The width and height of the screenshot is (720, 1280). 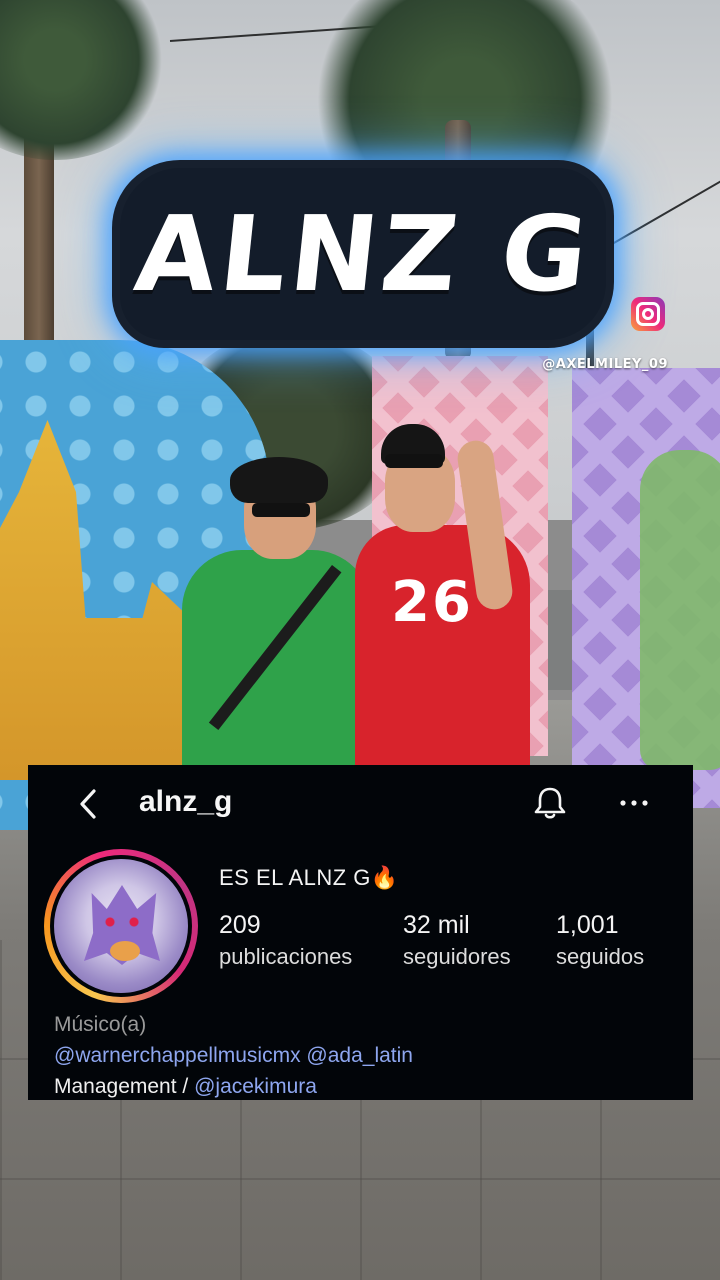 I want to click on person-green-shirt, so click(x=277, y=615).